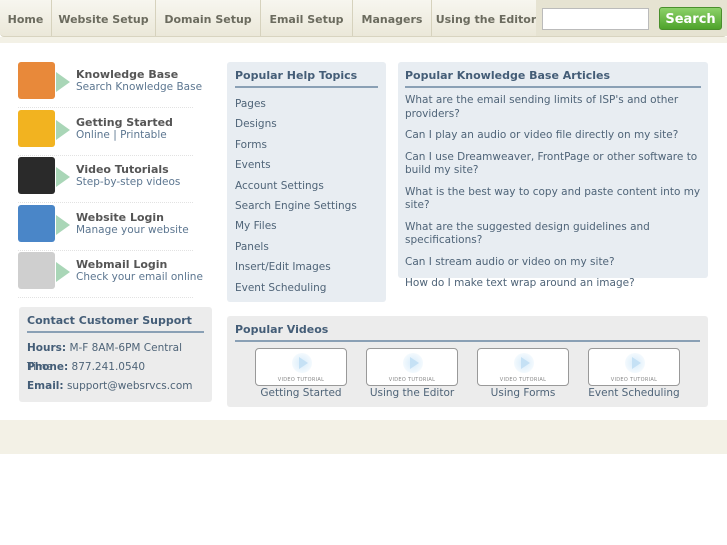 This screenshot has height=545, width=727. I want to click on topics-title: Popular Help Topics, so click(306, 78).